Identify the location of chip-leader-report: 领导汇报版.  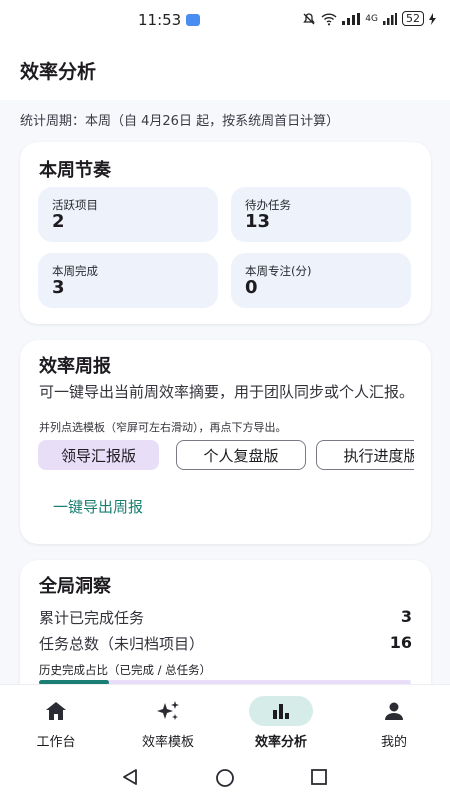
(98, 455).